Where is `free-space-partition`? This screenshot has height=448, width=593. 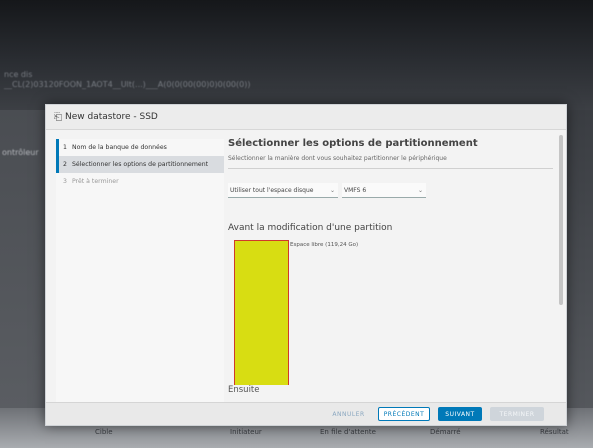 free-space-partition is located at coordinates (261, 312).